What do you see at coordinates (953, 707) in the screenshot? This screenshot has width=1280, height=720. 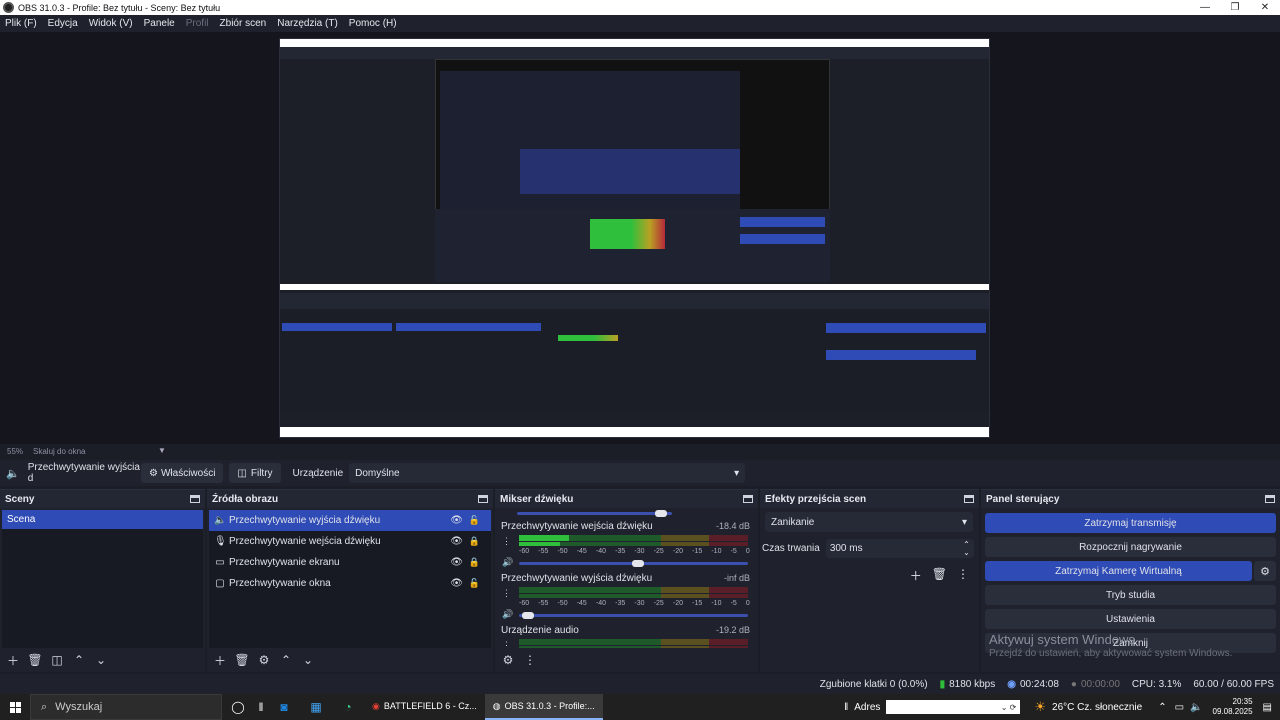 I see `address-input: ⌄ ⟳` at bounding box center [953, 707].